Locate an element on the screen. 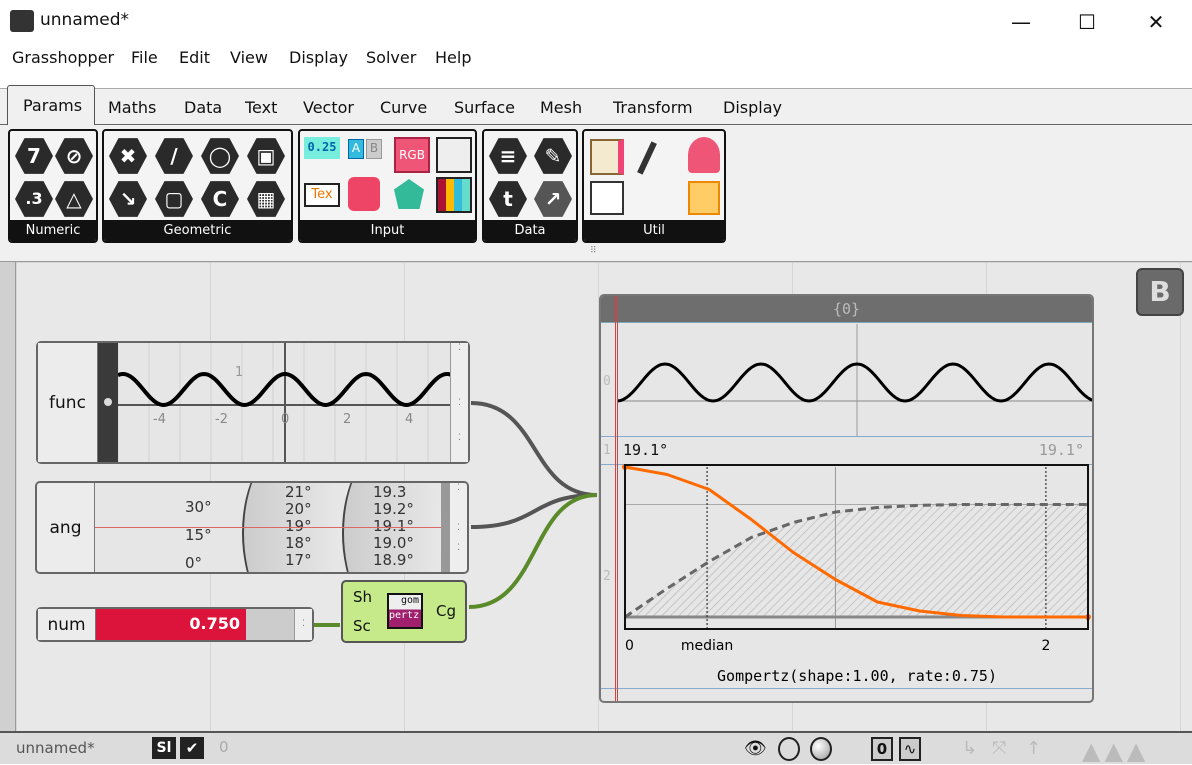  data-dam-icon: ✎ is located at coordinates (553, 156).